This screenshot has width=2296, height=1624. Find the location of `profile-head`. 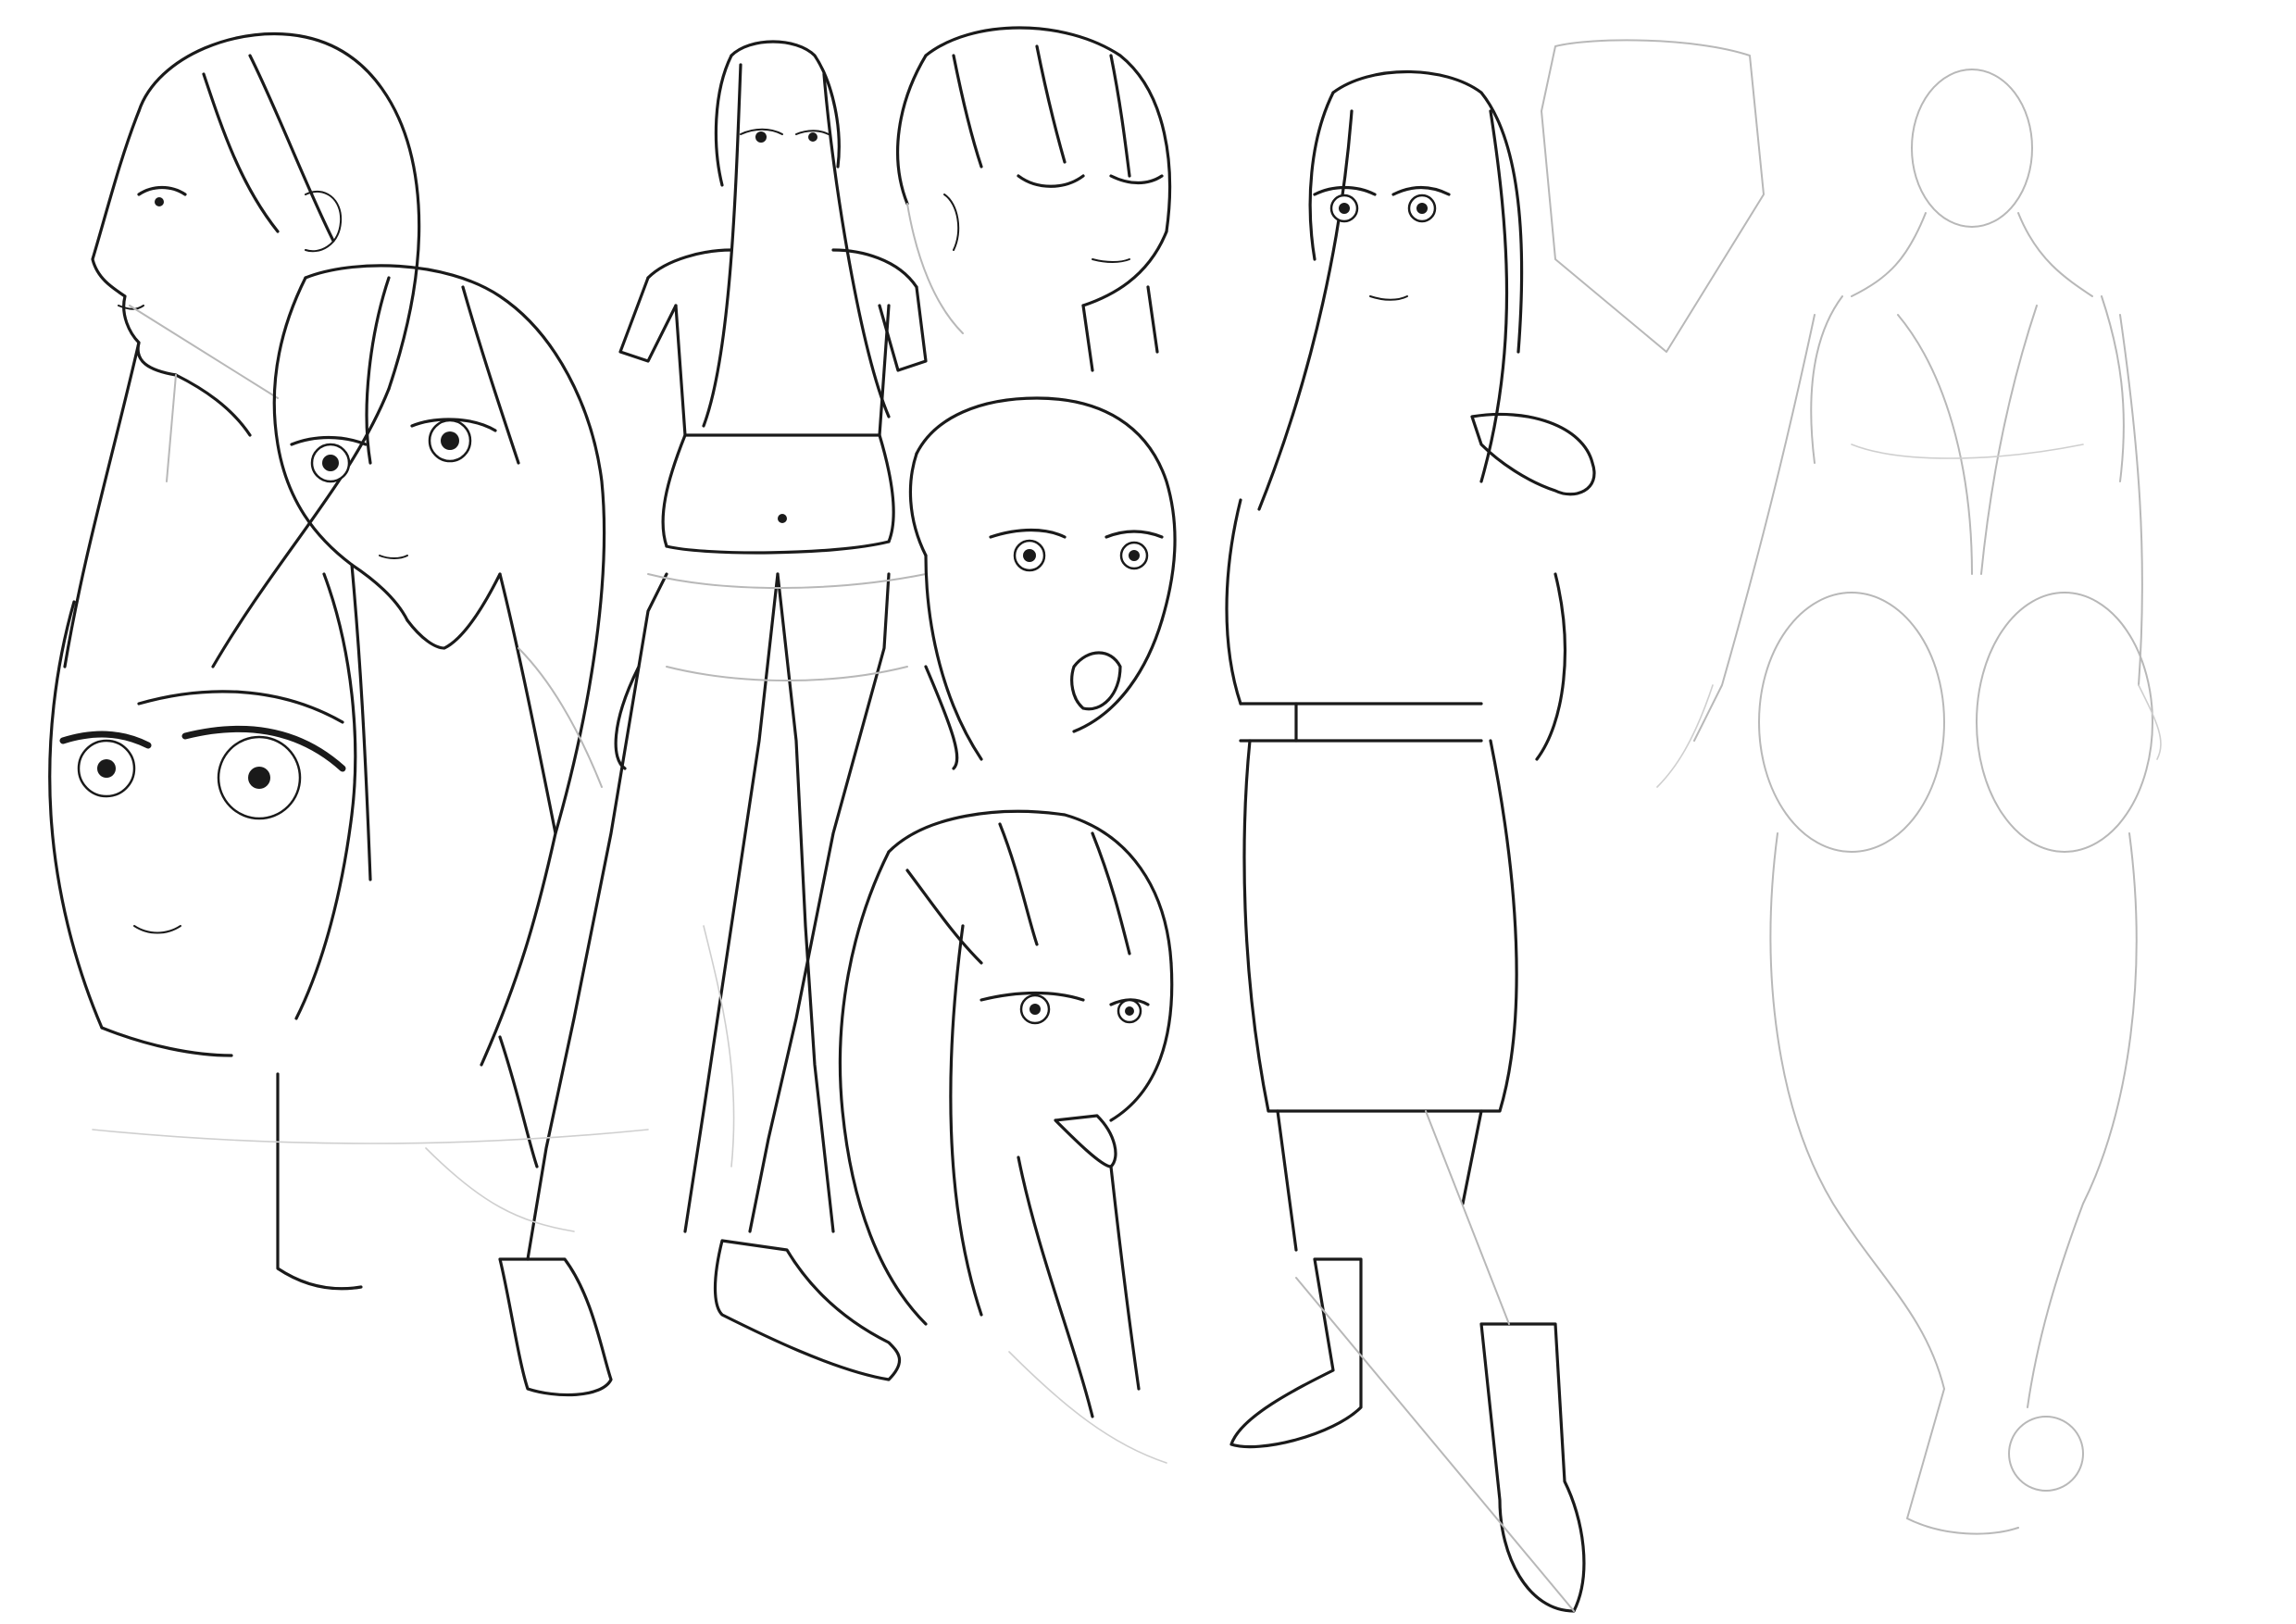

profile-head is located at coordinates (242, 350).